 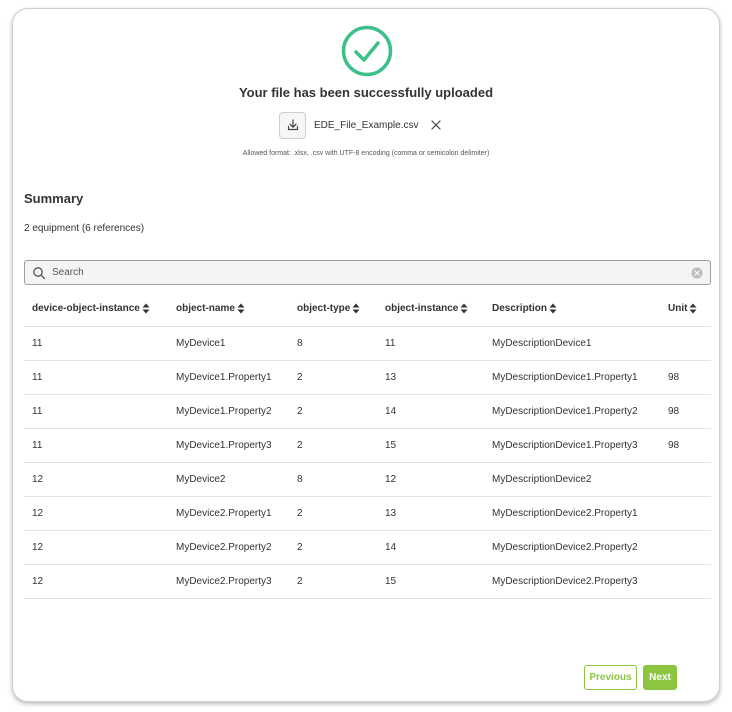 What do you see at coordinates (228, 581) in the screenshot?
I see `table-cell-object-name: MyDevice2.Property3` at bounding box center [228, 581].